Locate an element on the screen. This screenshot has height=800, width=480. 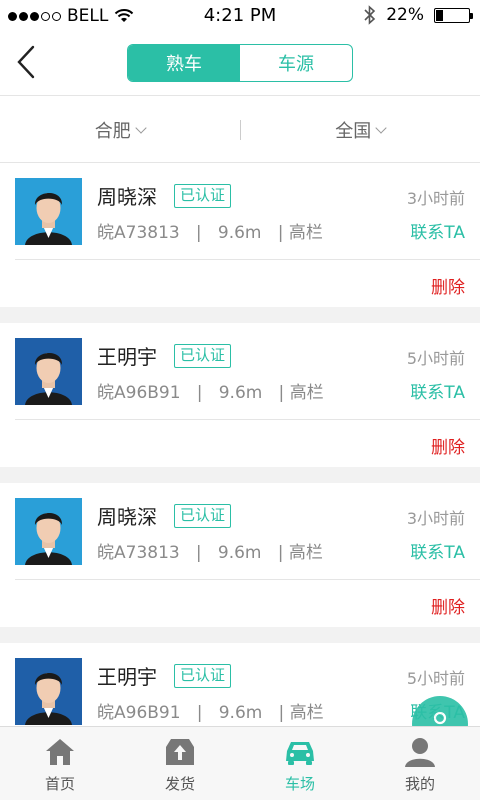
tab-mine-label: 我的 is located at coordinates (419, 784).